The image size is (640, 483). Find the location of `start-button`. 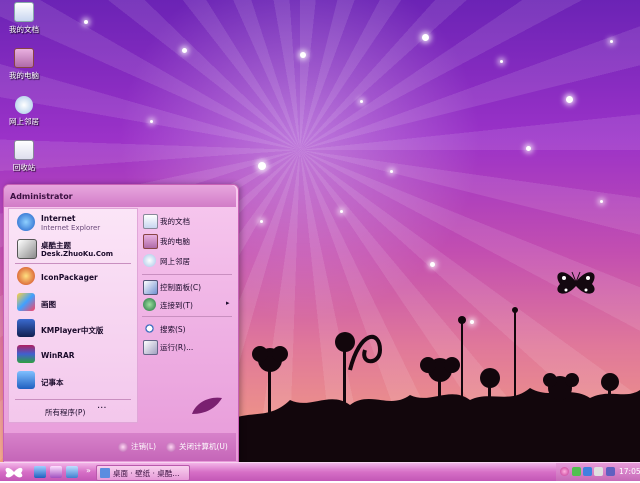

start-button is located at coordinates (14, 472).